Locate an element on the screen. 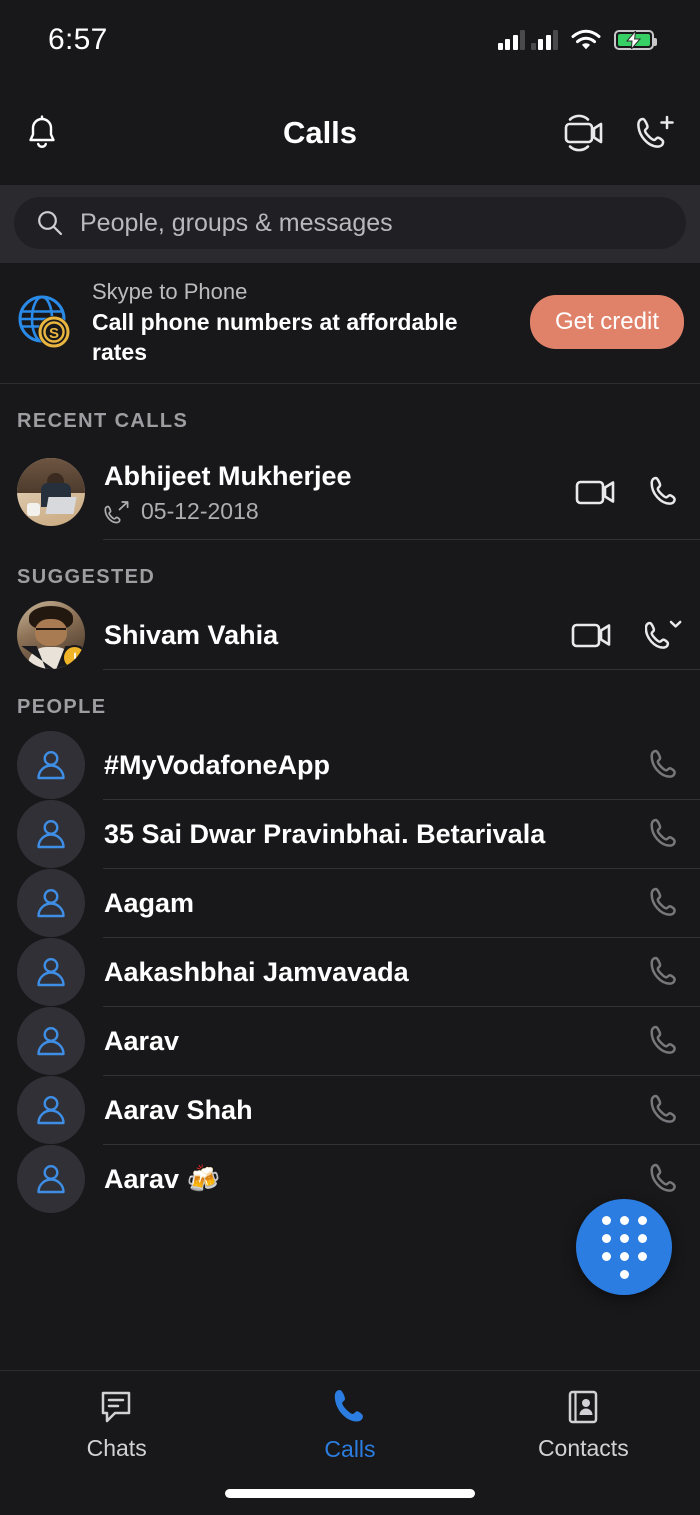 The image size is (700, 1515). clock-away-icon is located at coordinates (73, 657).